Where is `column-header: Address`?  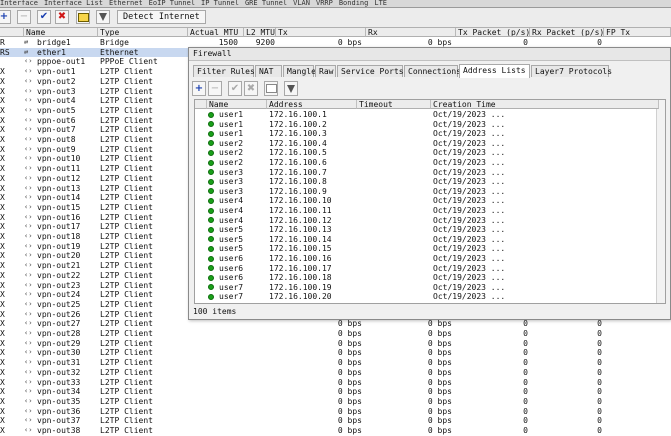 column-header: Address is located at coordinates (312, 104).